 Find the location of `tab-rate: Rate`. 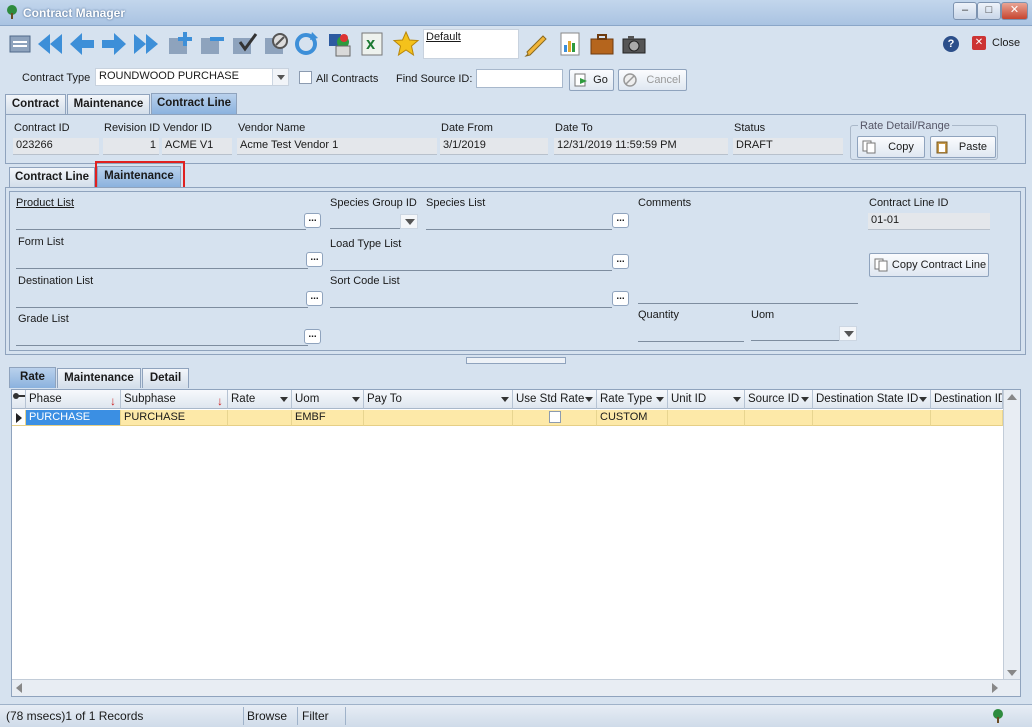

tab-rate: Rate is located at coordinates (32, 377).